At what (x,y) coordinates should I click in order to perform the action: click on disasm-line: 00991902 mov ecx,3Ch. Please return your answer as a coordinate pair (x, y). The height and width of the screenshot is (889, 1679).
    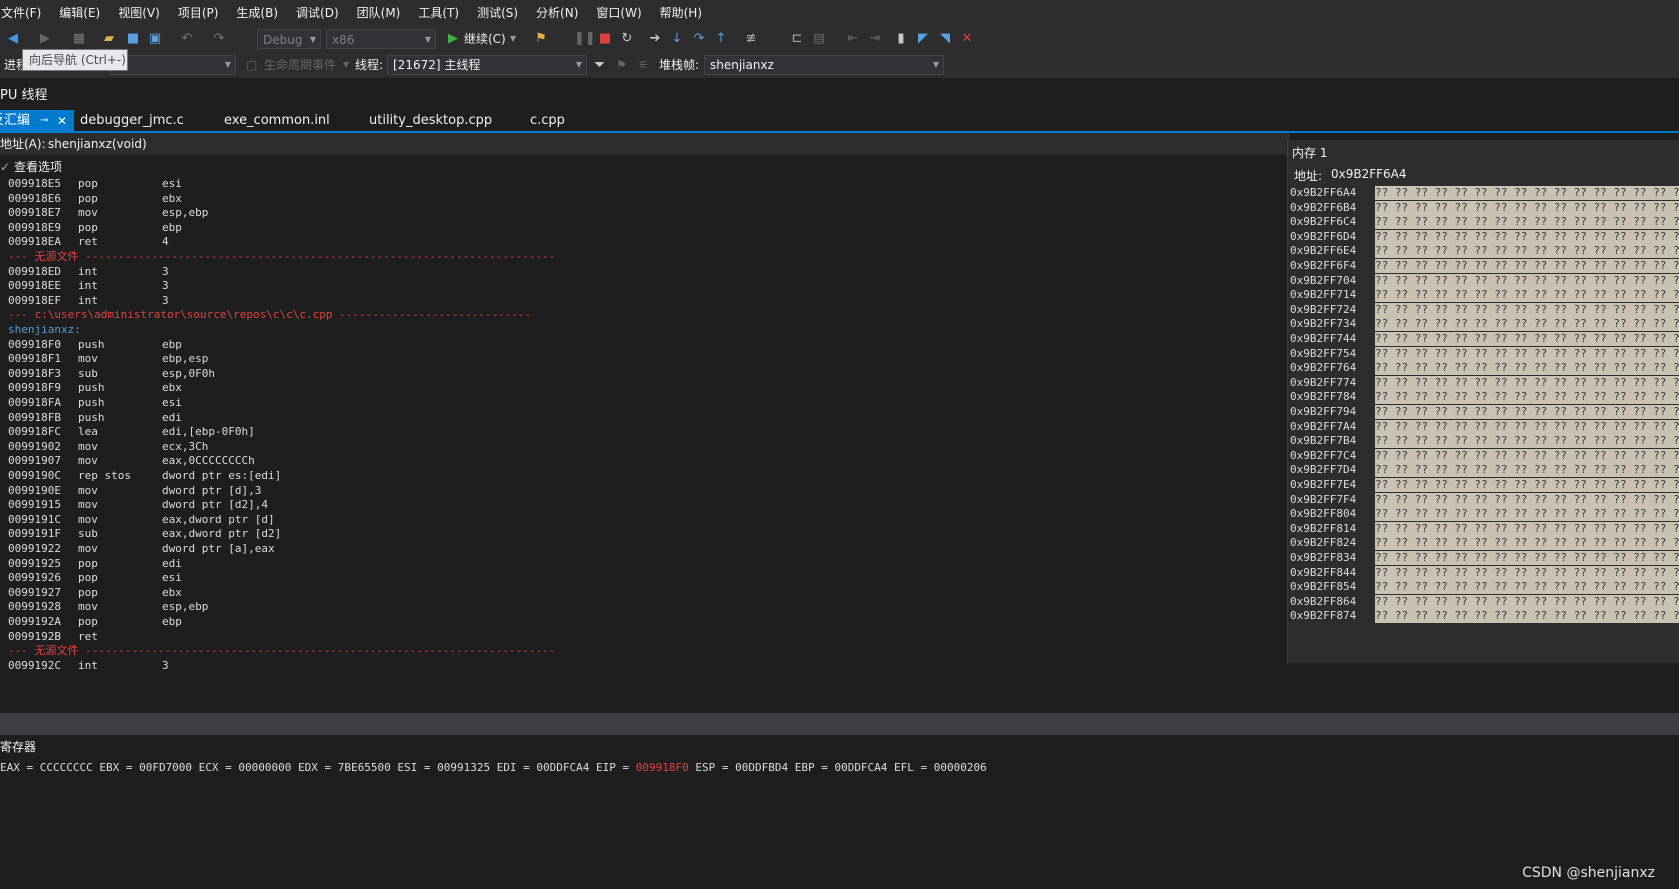
    Looking at the image, I should click on (108, 446).